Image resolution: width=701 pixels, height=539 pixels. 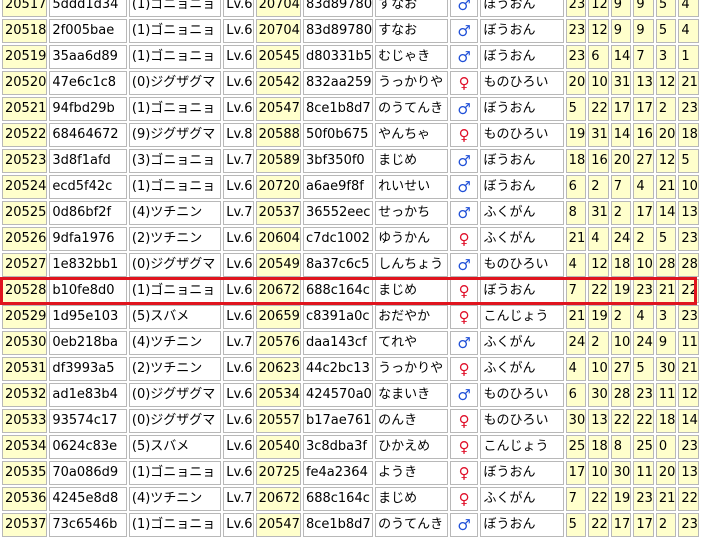 What do you see at coordinates (238, 343) in the screenshot?
I see `level-cell: Lv.7` at bounding box center [238, 343].